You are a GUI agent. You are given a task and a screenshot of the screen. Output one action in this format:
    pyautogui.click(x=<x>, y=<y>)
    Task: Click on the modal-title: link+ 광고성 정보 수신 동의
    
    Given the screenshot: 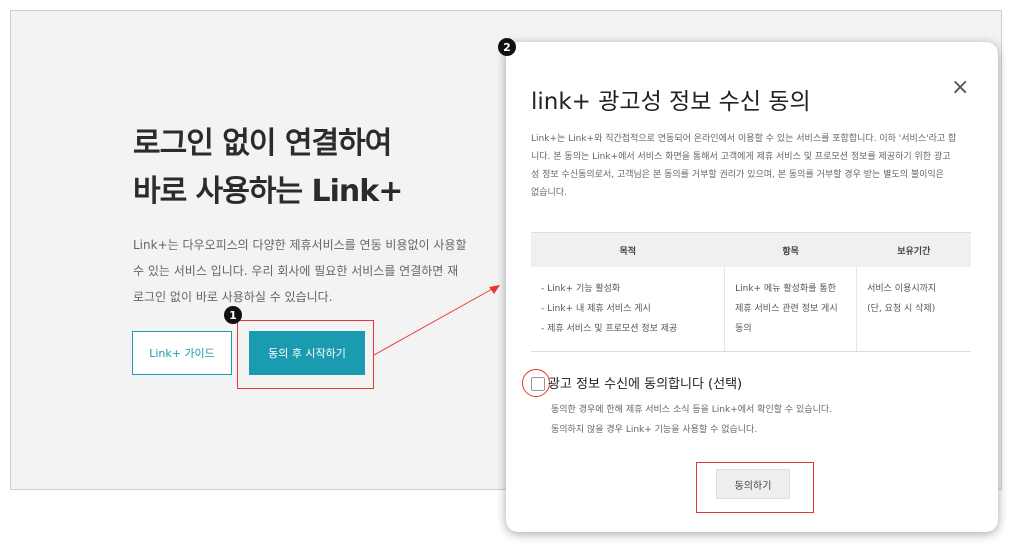 What is the action you would take?
    pyautogui.click(x=671, y=102)
    